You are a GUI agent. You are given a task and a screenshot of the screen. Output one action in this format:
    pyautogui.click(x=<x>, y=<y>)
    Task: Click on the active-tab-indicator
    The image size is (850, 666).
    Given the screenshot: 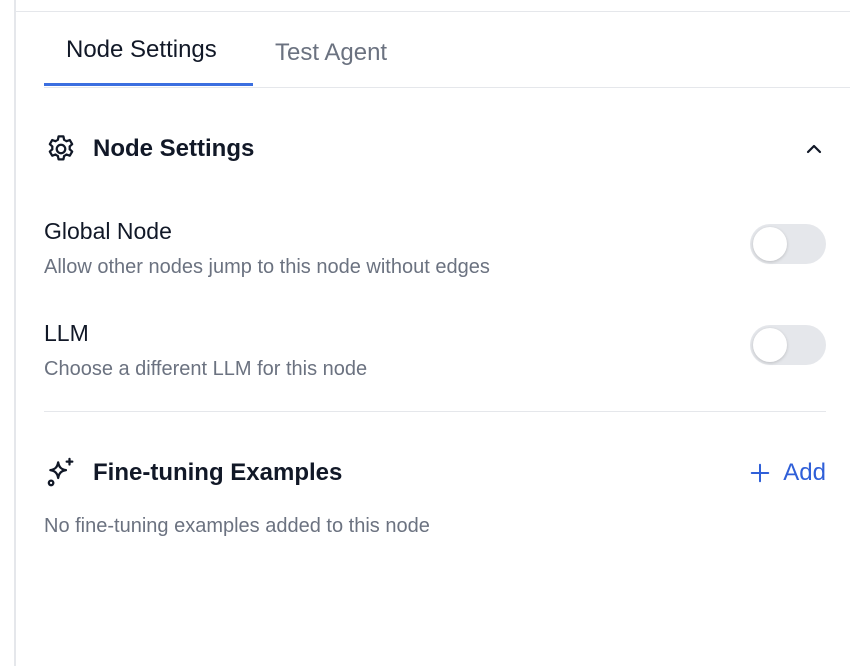 What is the action you would take?
    pyautogui.click(x=148, y=84)
    